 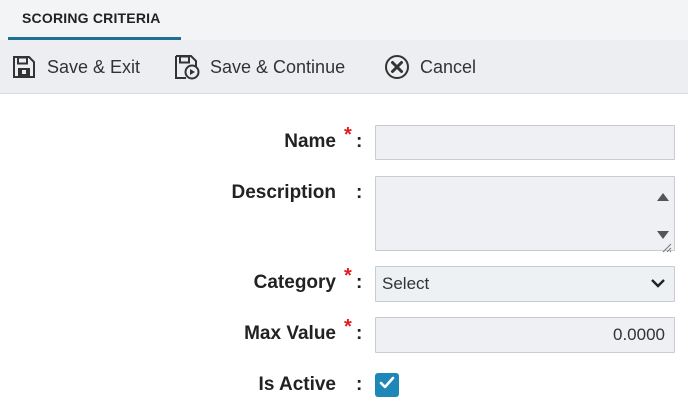 I want to click on cancel-label: Cancel, so click(x=448, y=66).